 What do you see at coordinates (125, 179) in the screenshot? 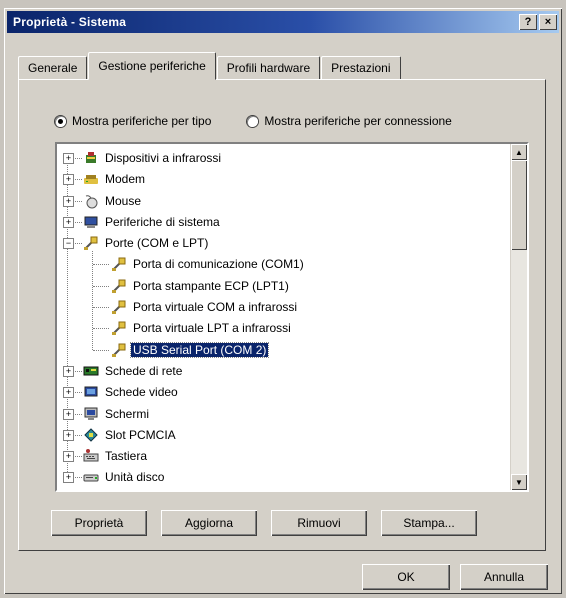
I see `tree-item-label: Modem` at bounding box center [125, 179].